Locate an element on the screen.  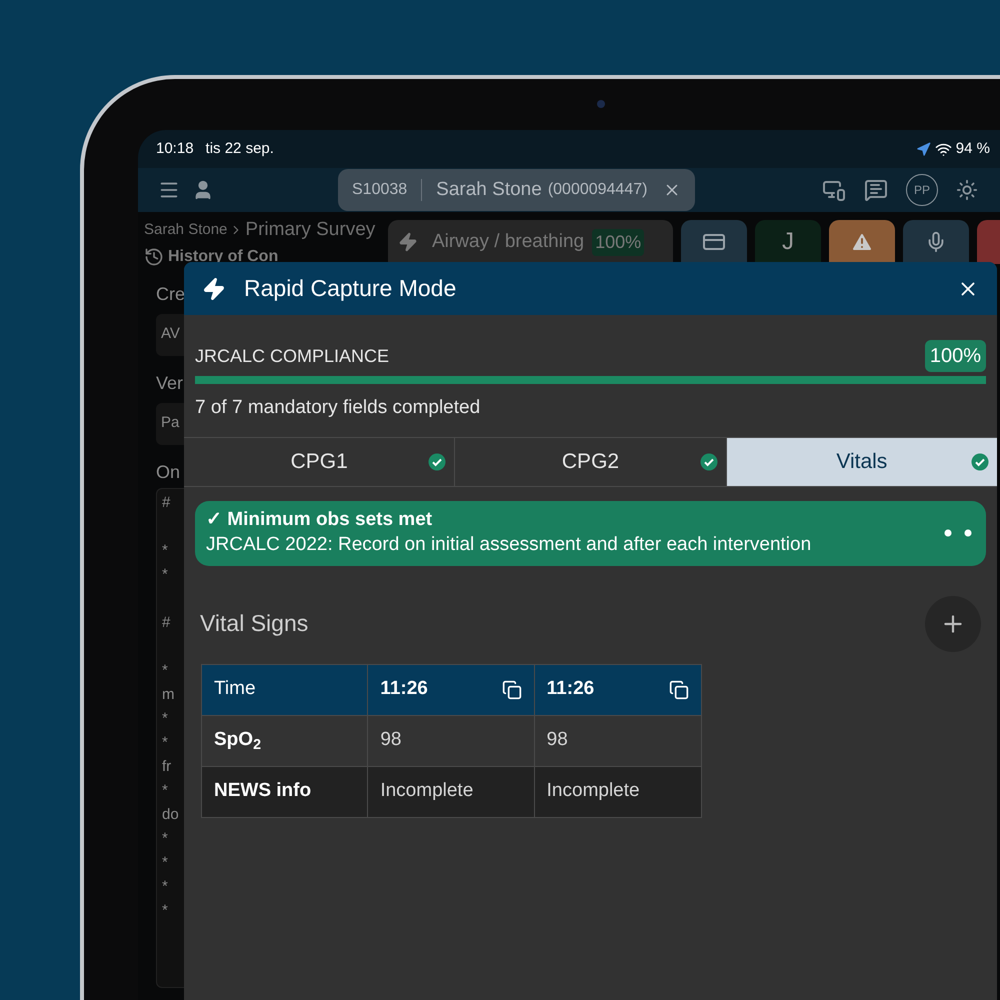
pager-dots-icon is located at coordinates (958, 533).